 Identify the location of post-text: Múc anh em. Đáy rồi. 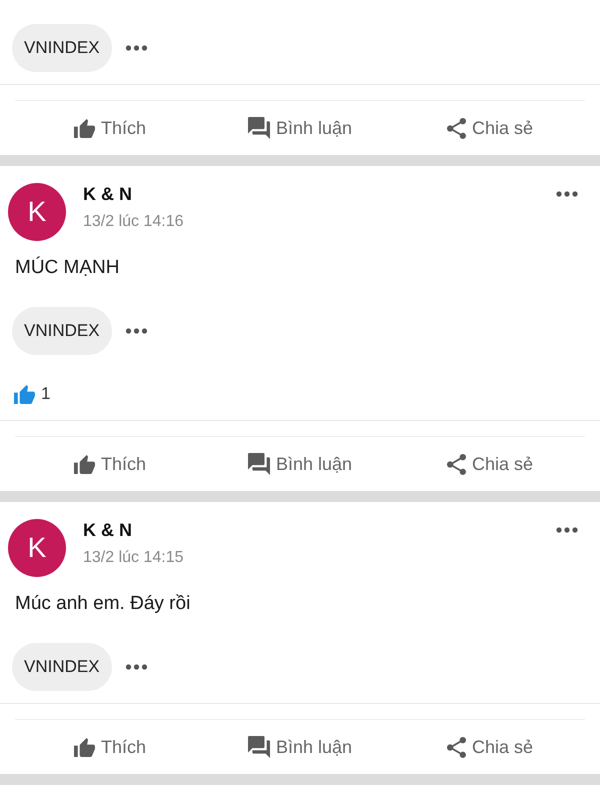
(103, 604).